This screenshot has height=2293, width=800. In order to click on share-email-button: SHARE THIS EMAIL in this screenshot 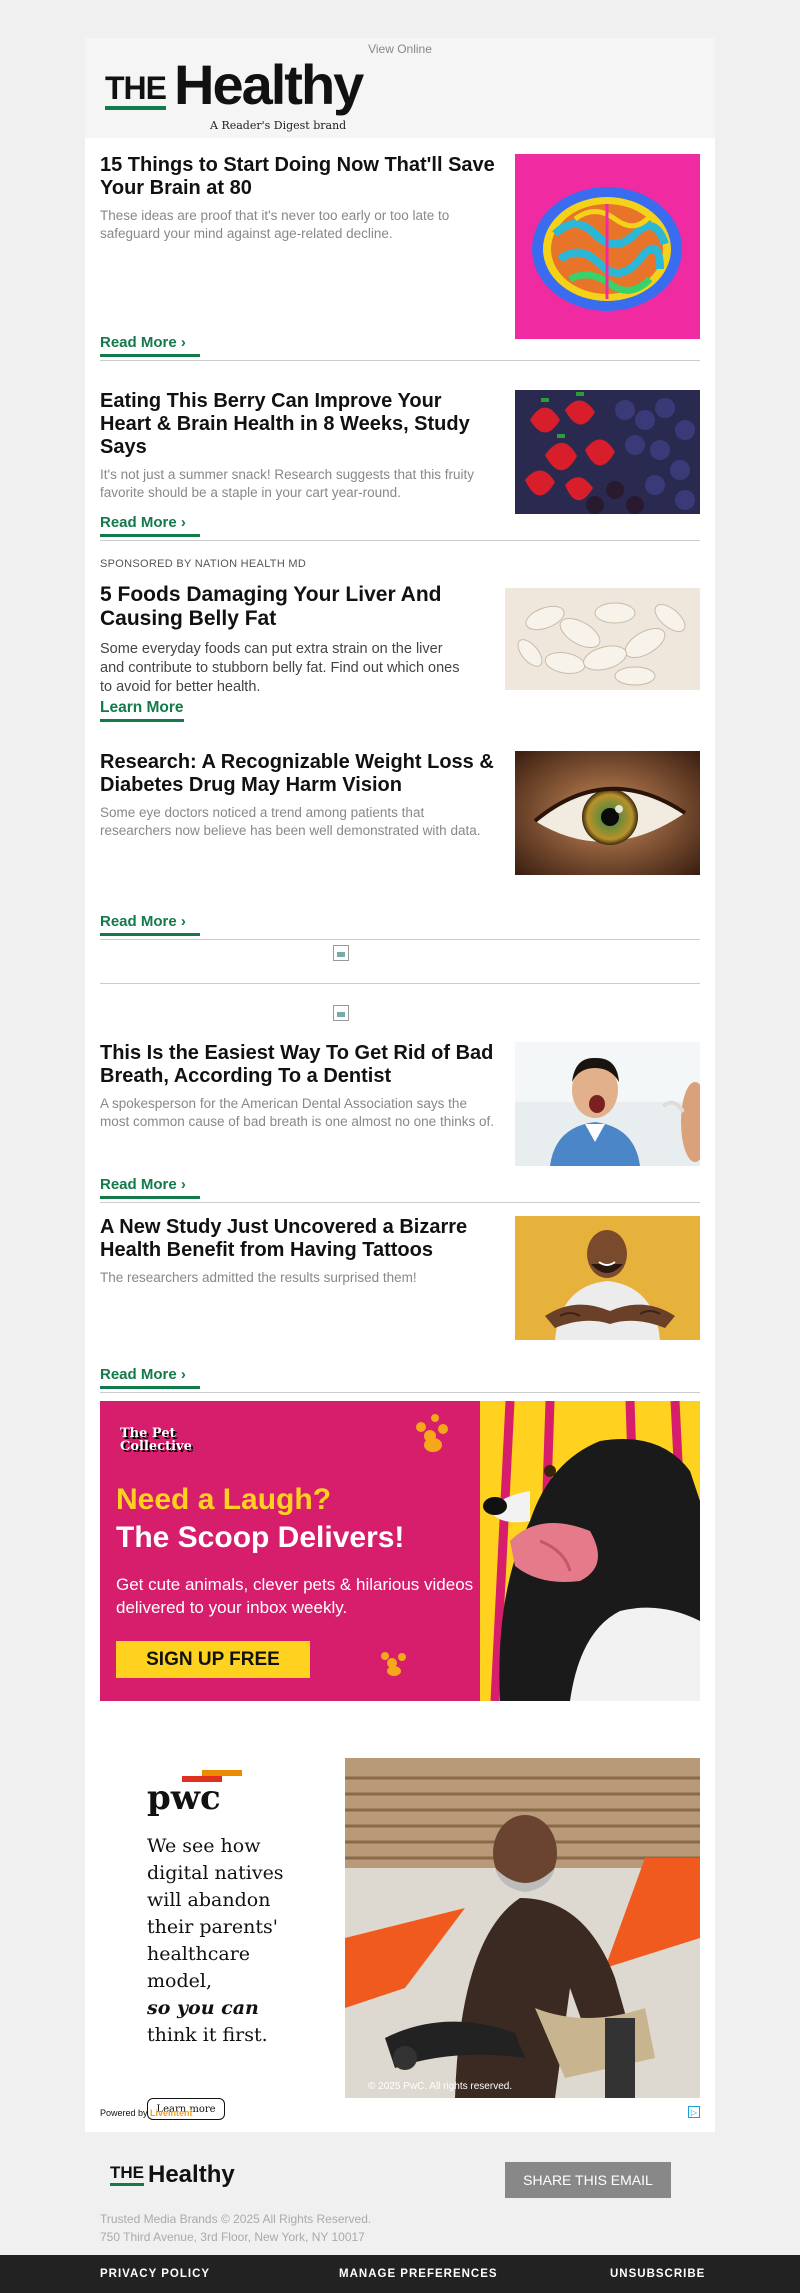, I will do `click(588, 2180)`.